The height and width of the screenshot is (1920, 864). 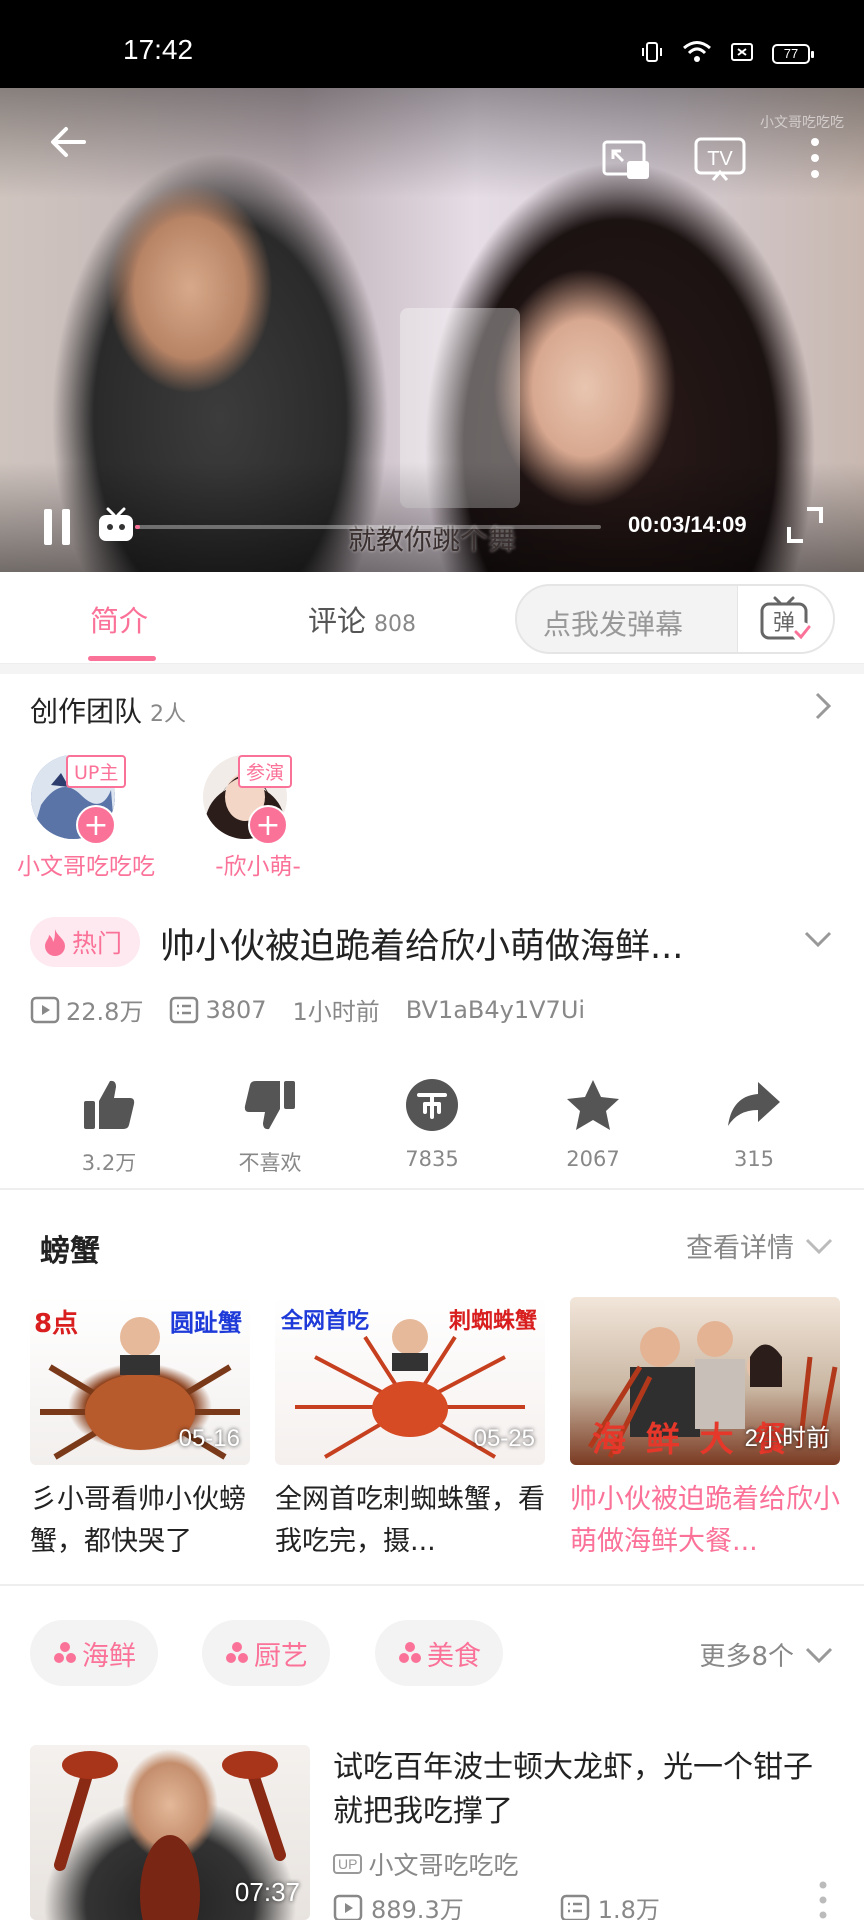 I want to click on up-badge: UP, so click(x=348, y=1864).